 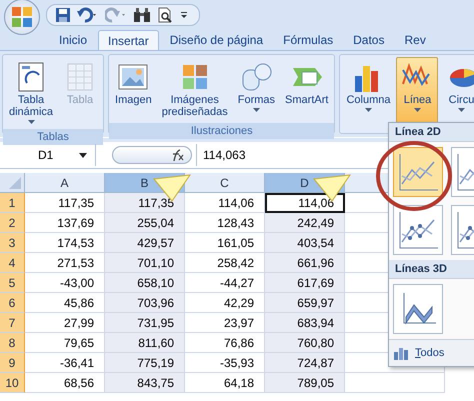 I want to click on table-cell: 683,94, so click(x=305, y=323).